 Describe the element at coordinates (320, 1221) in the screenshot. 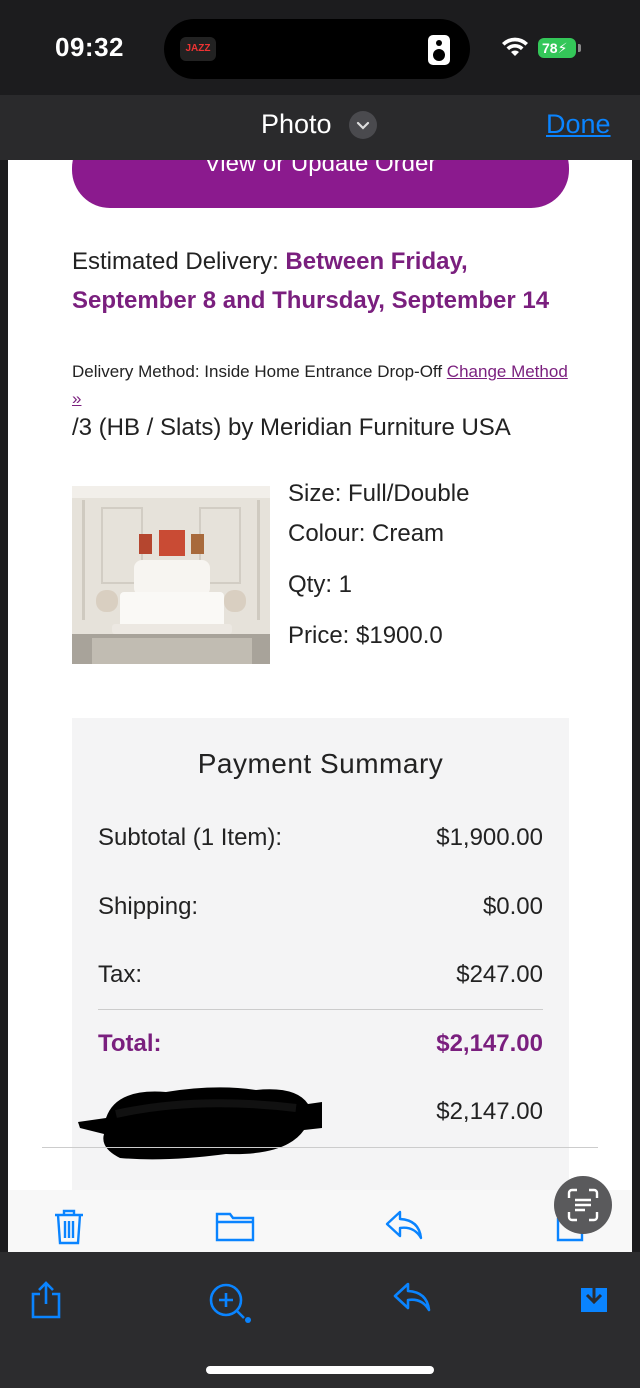

I see `mail-toolbar` at that location.